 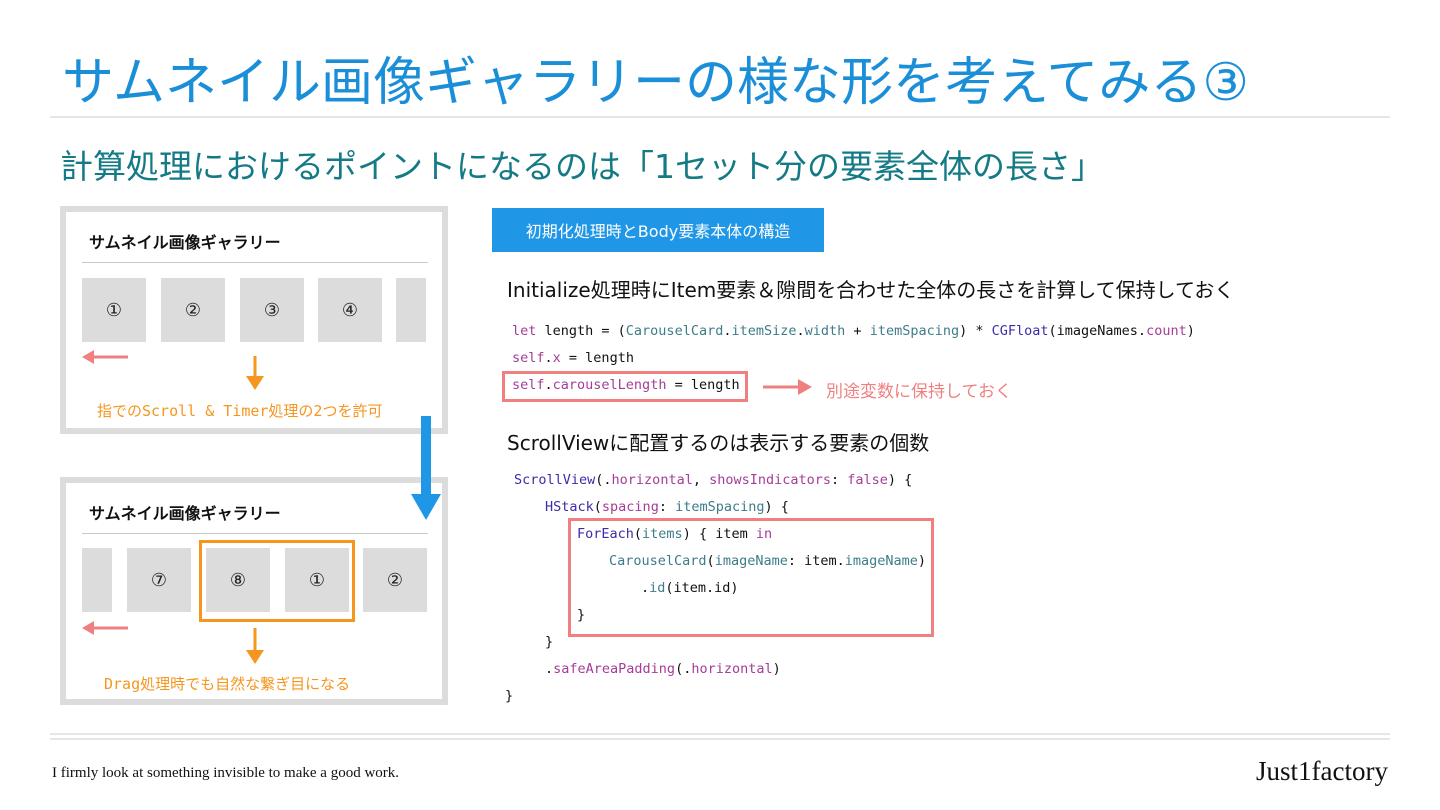 What do you see at coordinates (426, 468) in the screenshot?
I see `transition-down-arrow-icon` at bounding box center [426, 468].